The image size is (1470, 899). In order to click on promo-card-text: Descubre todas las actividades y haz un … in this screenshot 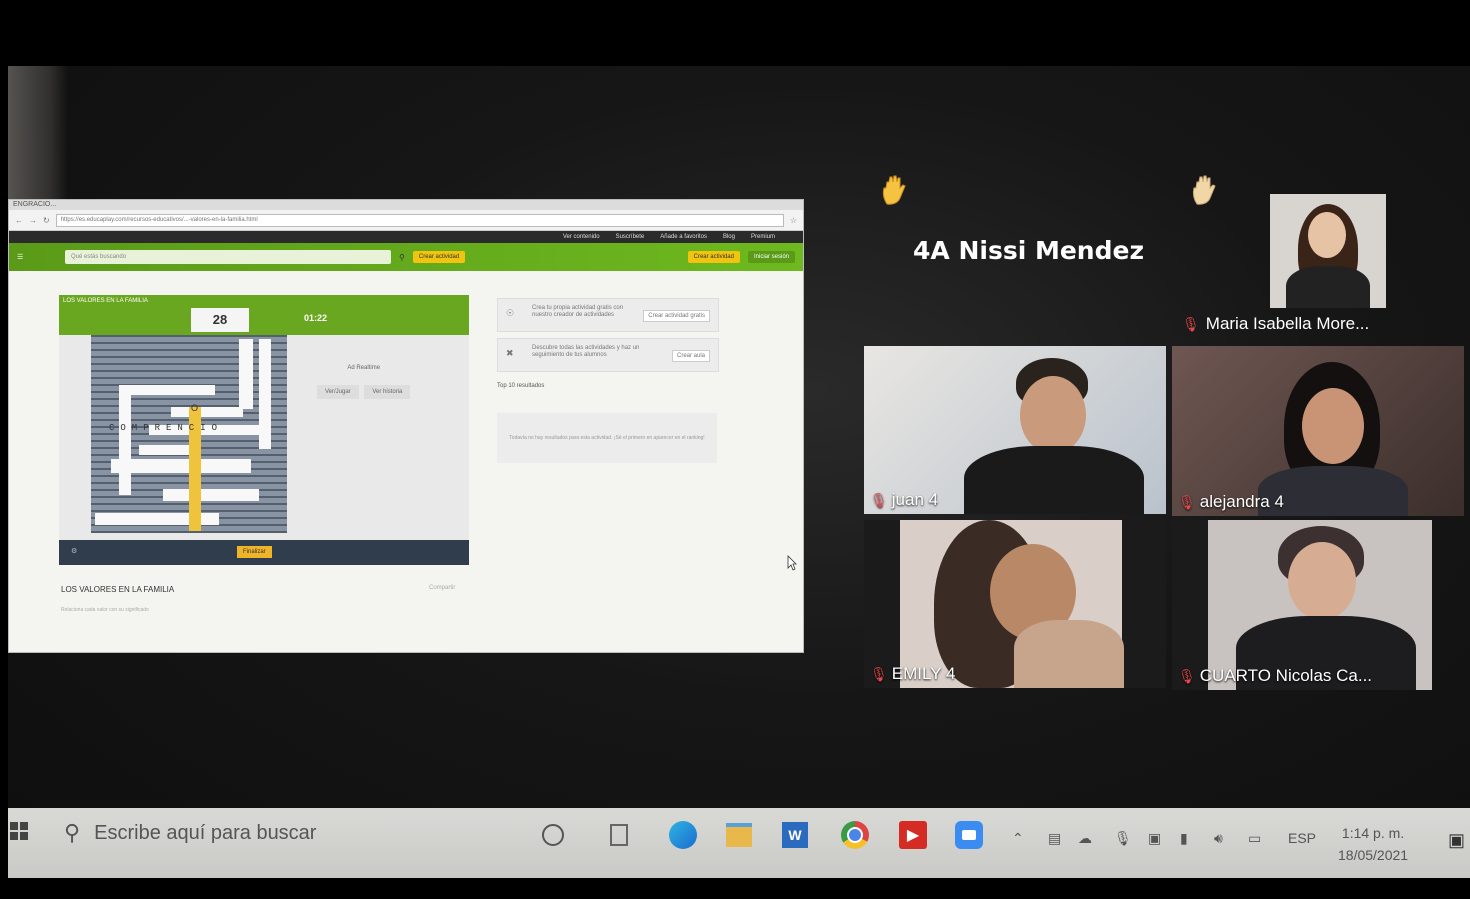, I will do `click(586, 351)`.